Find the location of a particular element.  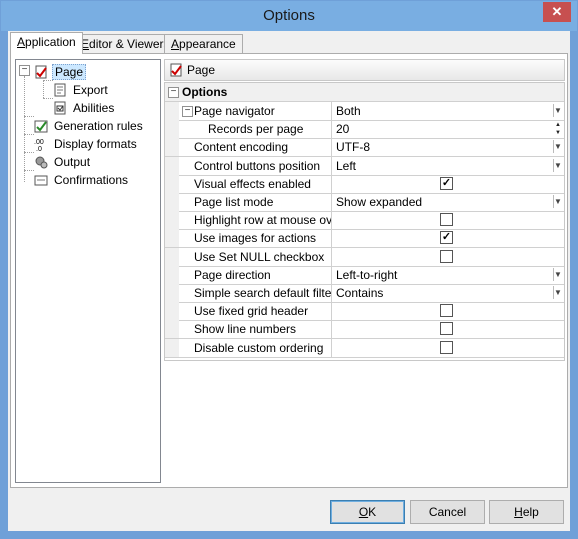

property-value-text: UTF-8 is located at coordinates (353, 147).